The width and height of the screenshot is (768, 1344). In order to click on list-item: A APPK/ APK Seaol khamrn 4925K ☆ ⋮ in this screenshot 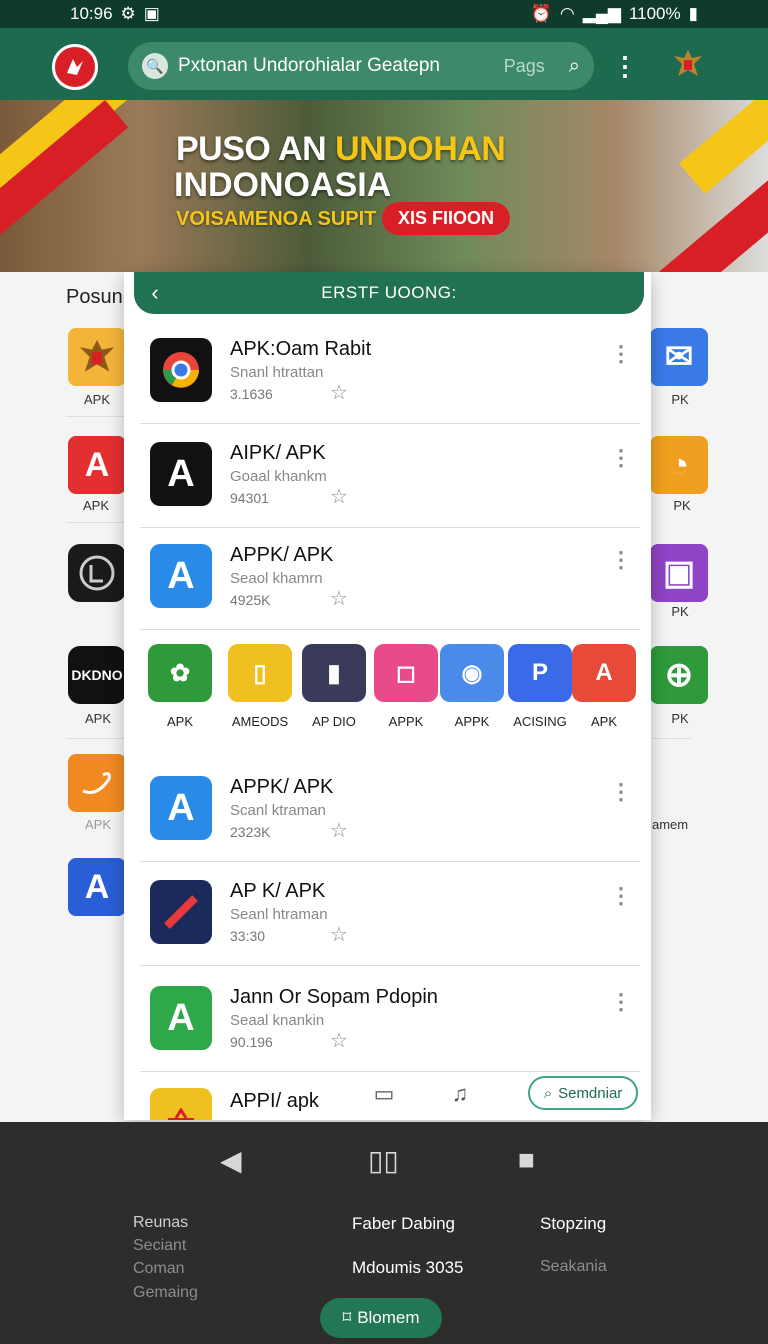, I will do `click(390, 578)`.